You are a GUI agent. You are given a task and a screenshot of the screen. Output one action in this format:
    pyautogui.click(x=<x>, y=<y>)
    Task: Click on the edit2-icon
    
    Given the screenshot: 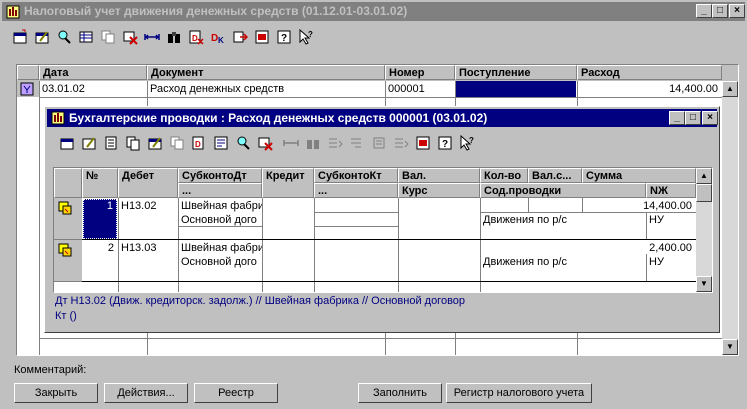 What is the action you would take?
    pyautogui.click(x=155, y=143)
    